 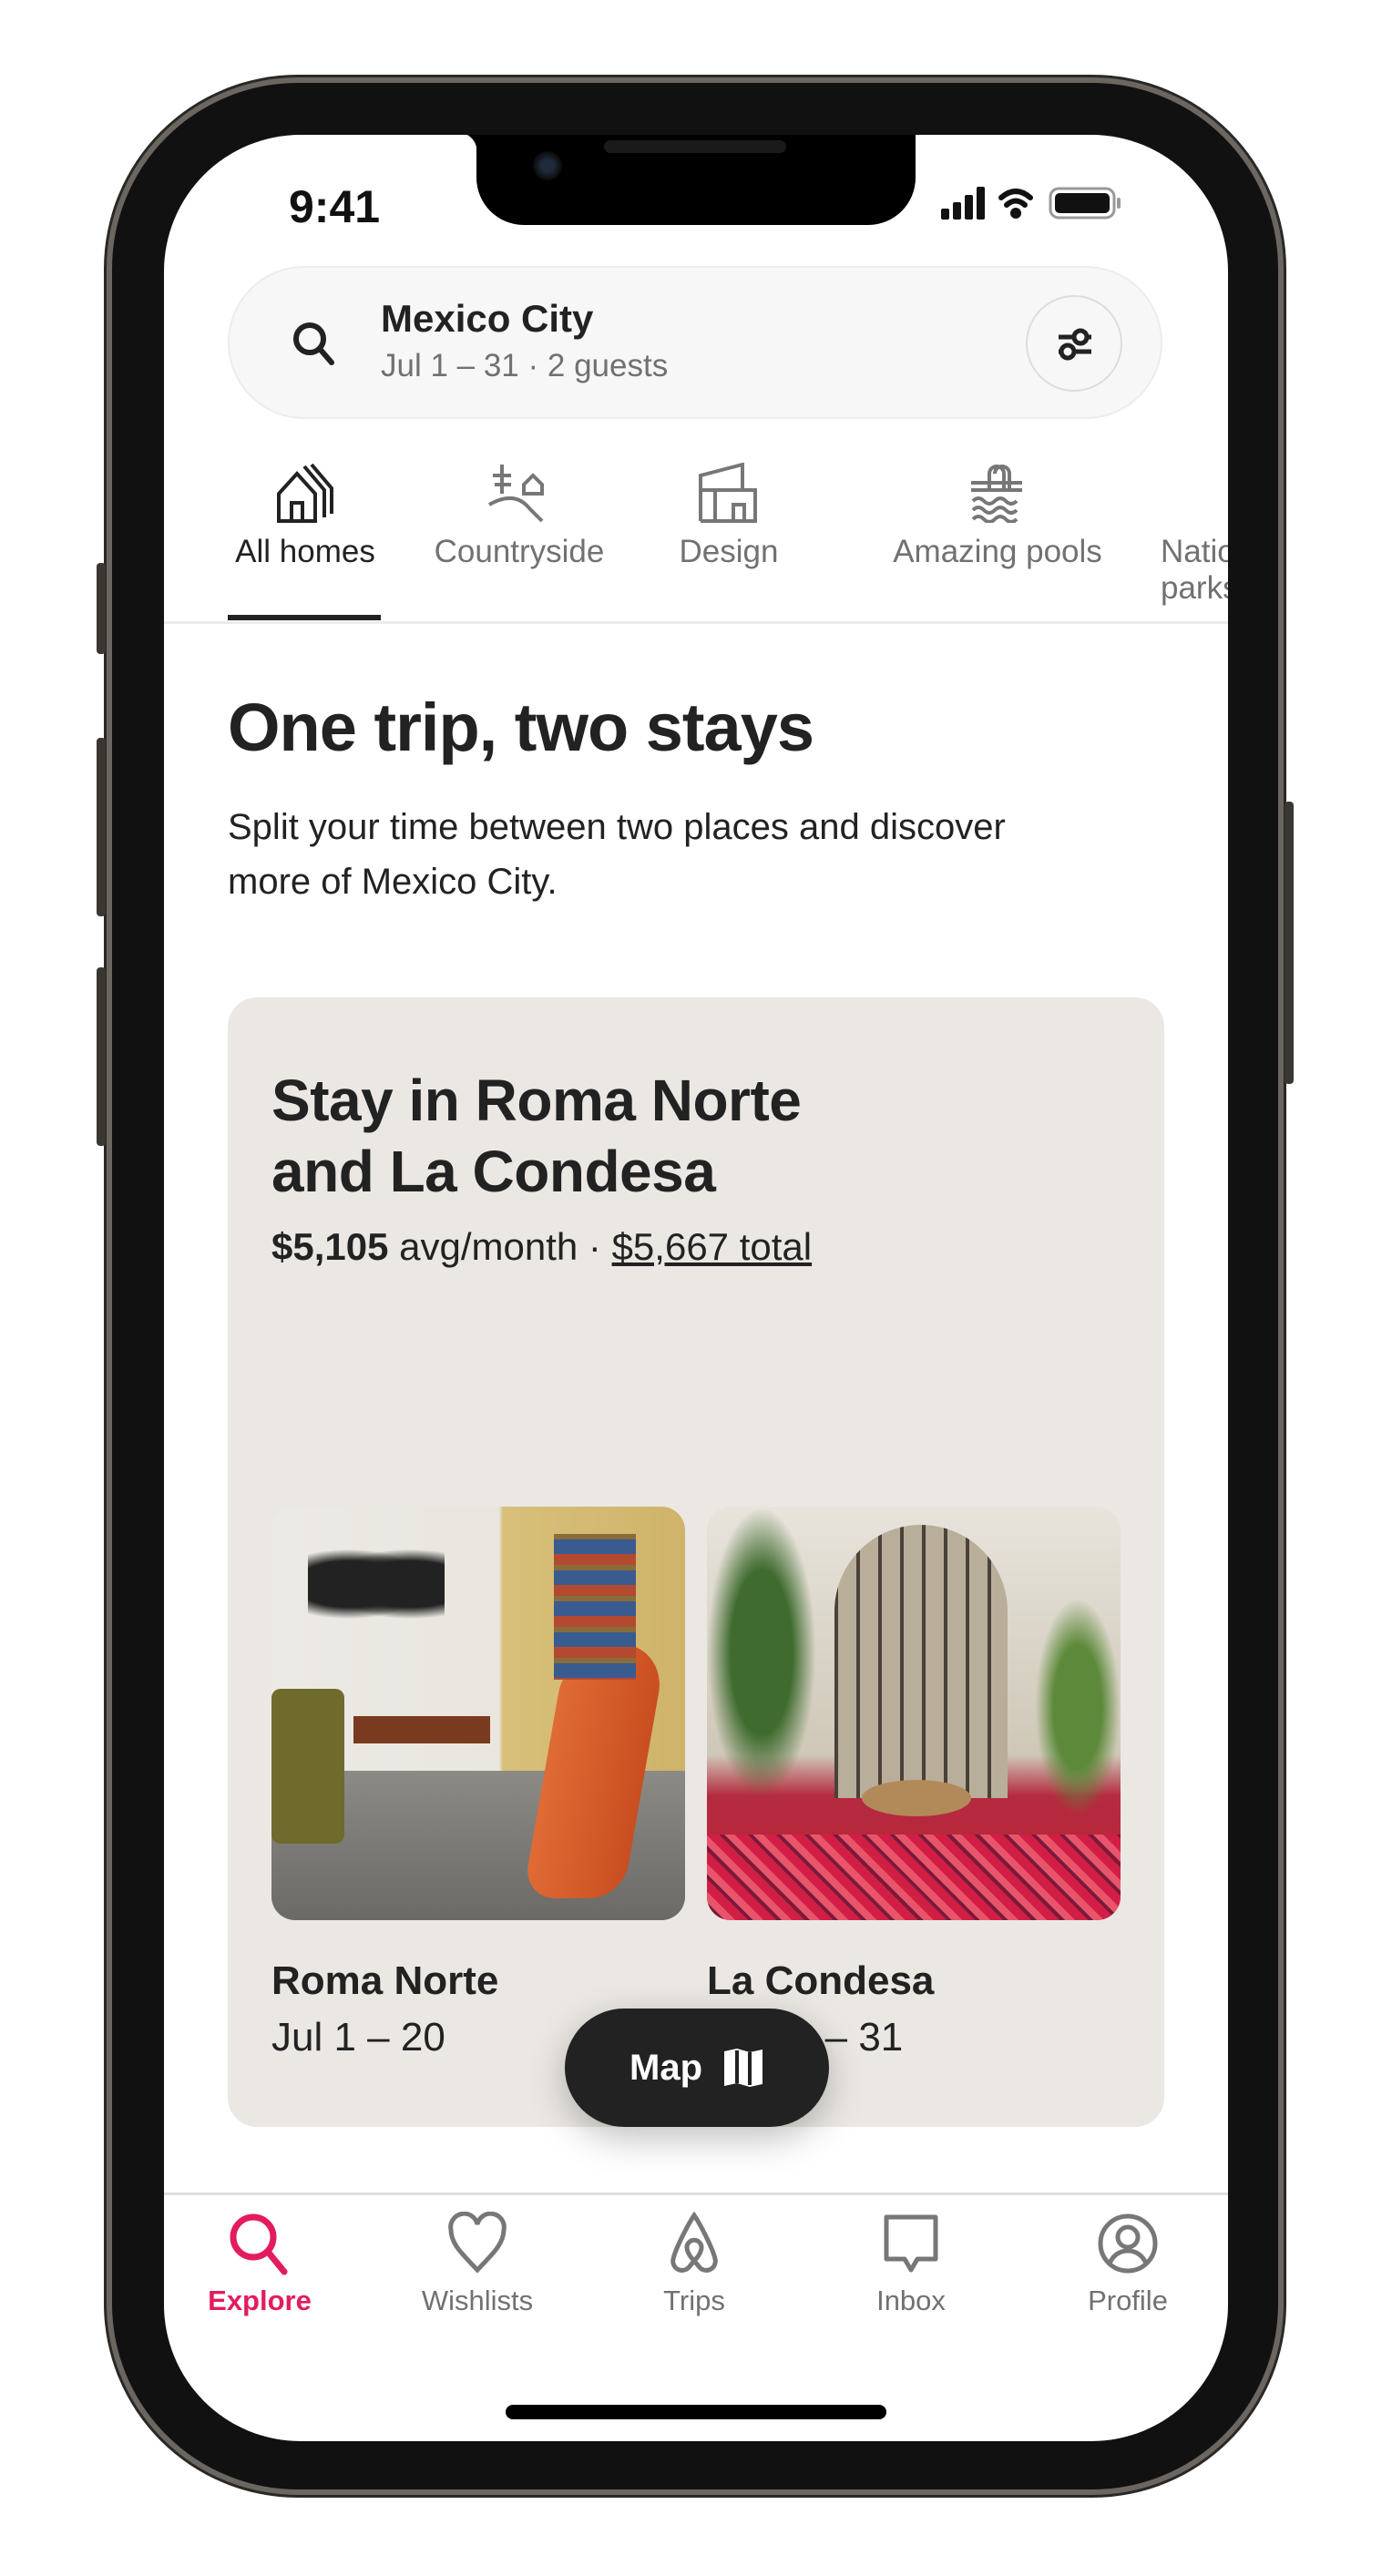 I want to click on category-amazing-pools: Amazing pools, so click(x=998, y=516).